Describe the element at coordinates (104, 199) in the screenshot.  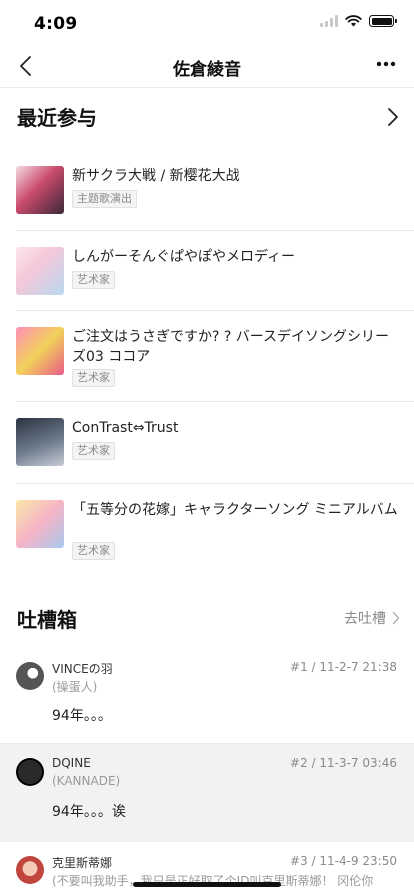
I see `item-tag: 主题歌演出` at that location.